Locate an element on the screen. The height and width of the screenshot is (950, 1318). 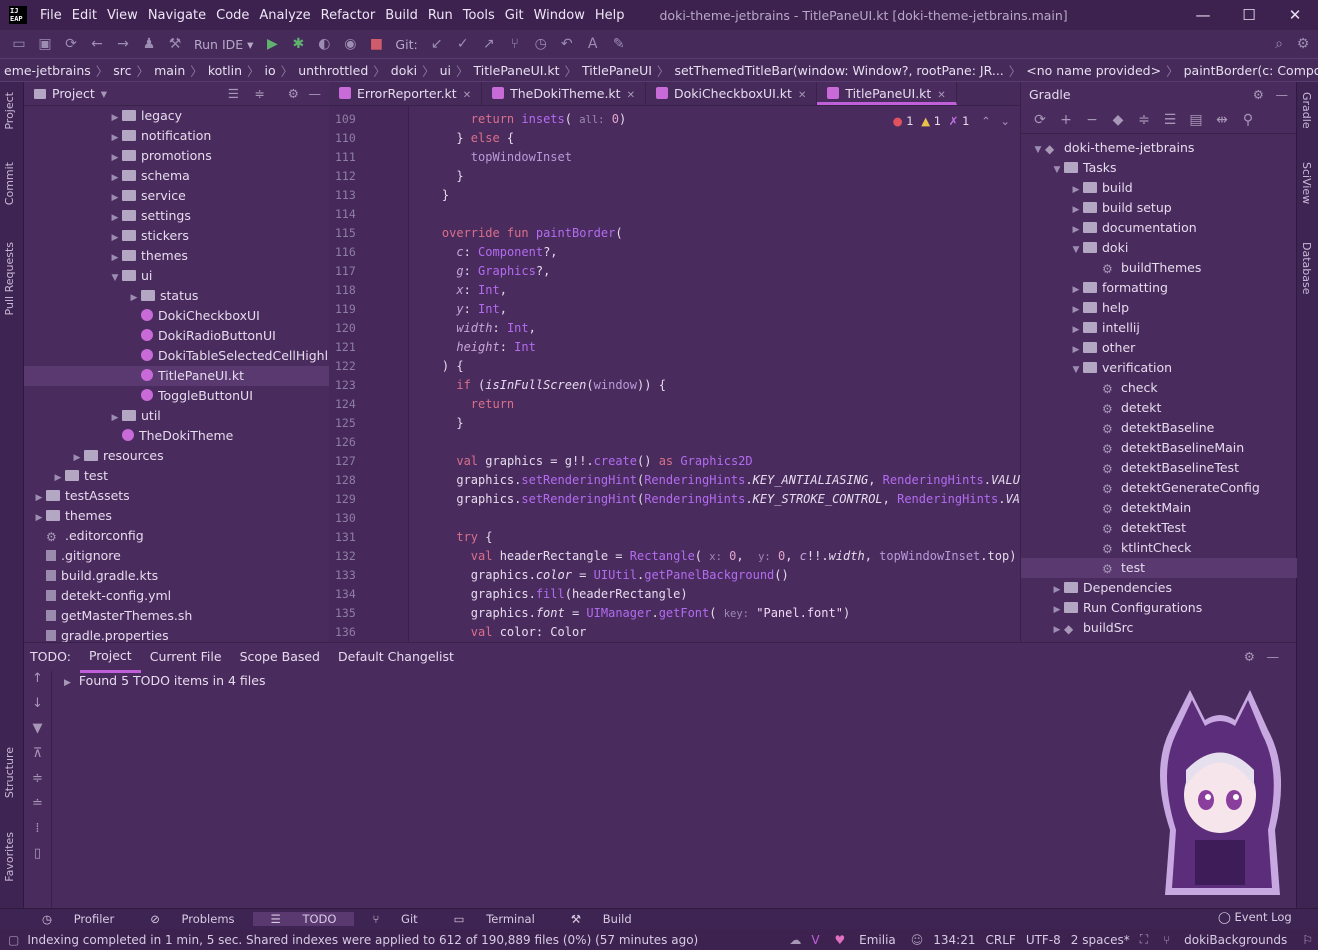
tool-tab-database: Database is located at coordinates (1306, 268).